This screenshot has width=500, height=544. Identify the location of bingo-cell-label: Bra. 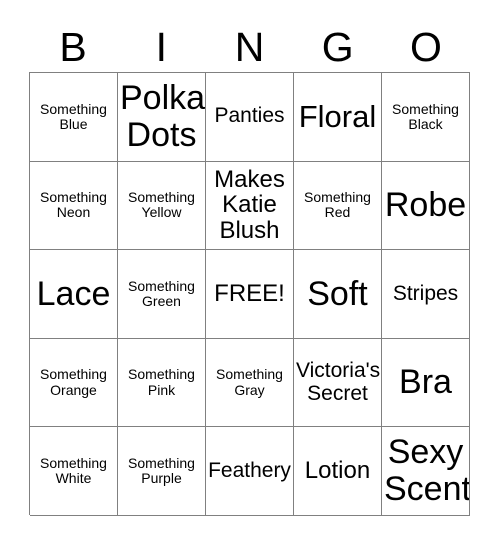
(425, 382).